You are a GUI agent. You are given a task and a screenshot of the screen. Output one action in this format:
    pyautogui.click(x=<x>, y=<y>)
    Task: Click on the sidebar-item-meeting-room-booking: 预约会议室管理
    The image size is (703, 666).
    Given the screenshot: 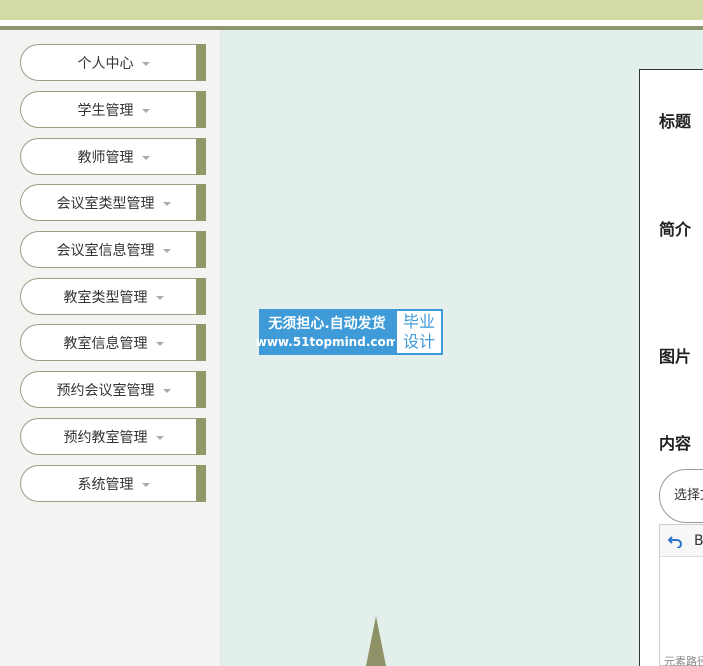 What is the action you would take?
    pyautogui.click(x=113, y=389)
    